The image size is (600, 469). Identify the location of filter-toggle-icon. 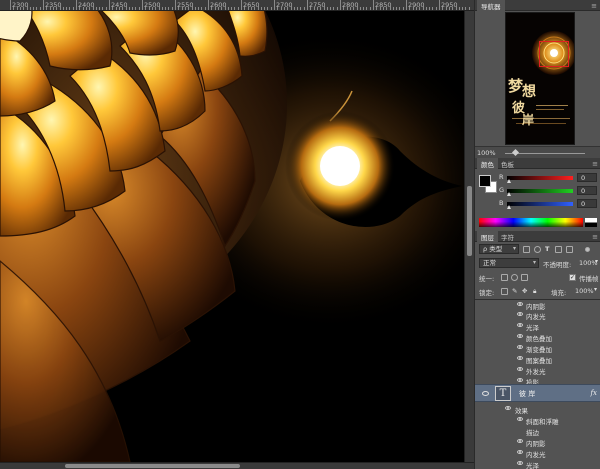
(587, 249).